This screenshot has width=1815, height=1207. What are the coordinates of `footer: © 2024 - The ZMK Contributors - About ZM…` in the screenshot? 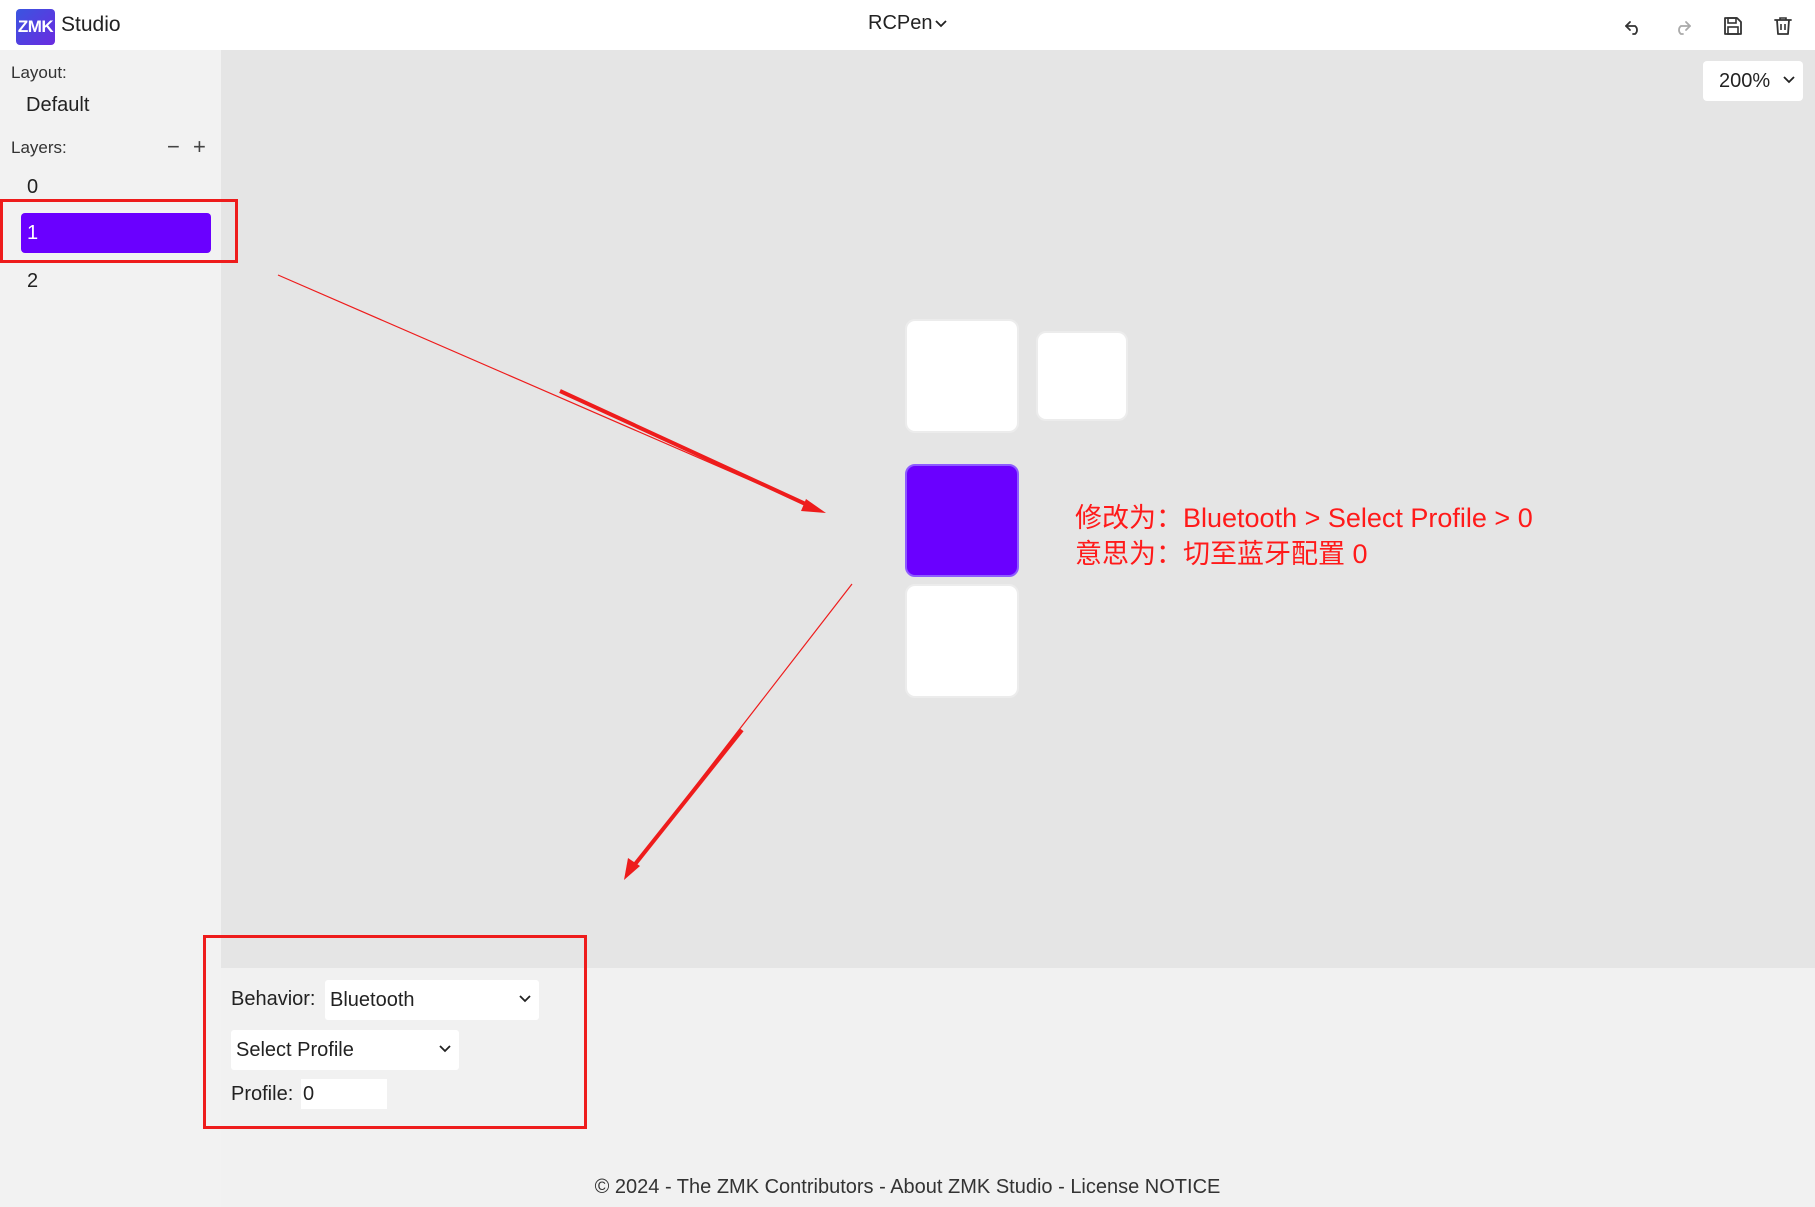 It's located at (907, 1187).